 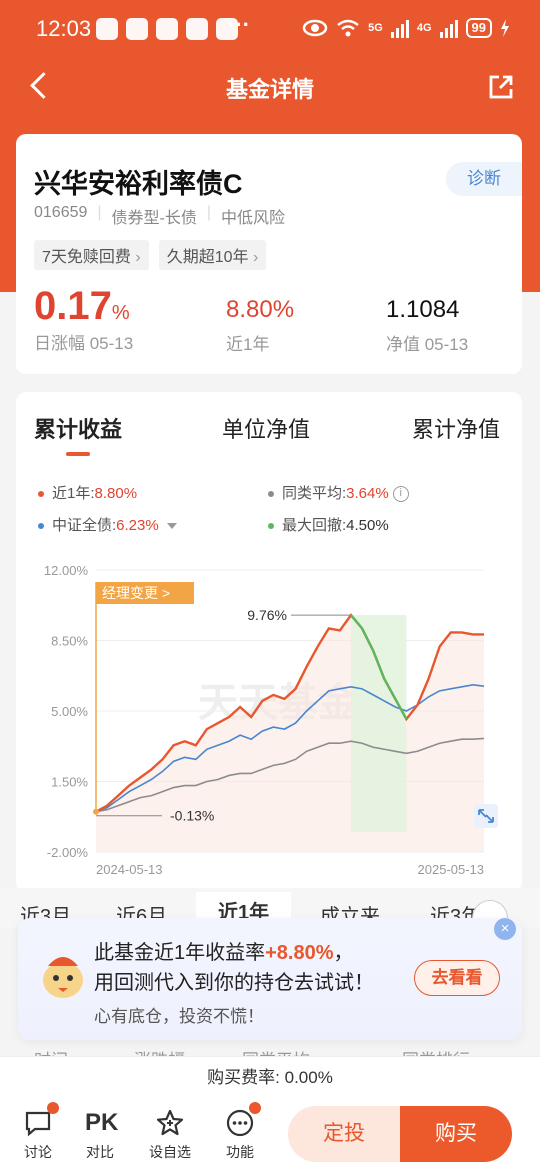 I want to click on tag-duration: 久期超10年, so click(x=212, y=255).